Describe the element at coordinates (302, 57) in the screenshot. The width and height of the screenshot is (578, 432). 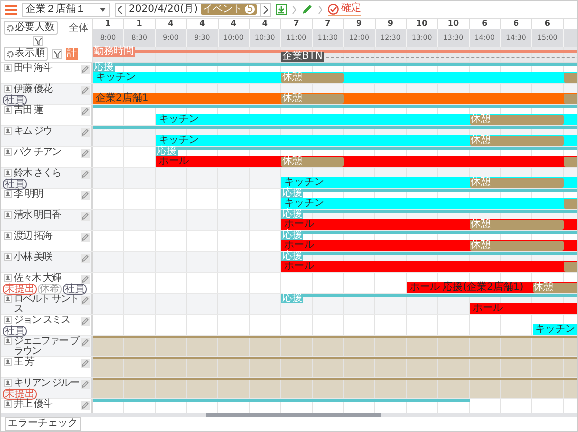
I see `line-tag: 企業BTN` at that location.